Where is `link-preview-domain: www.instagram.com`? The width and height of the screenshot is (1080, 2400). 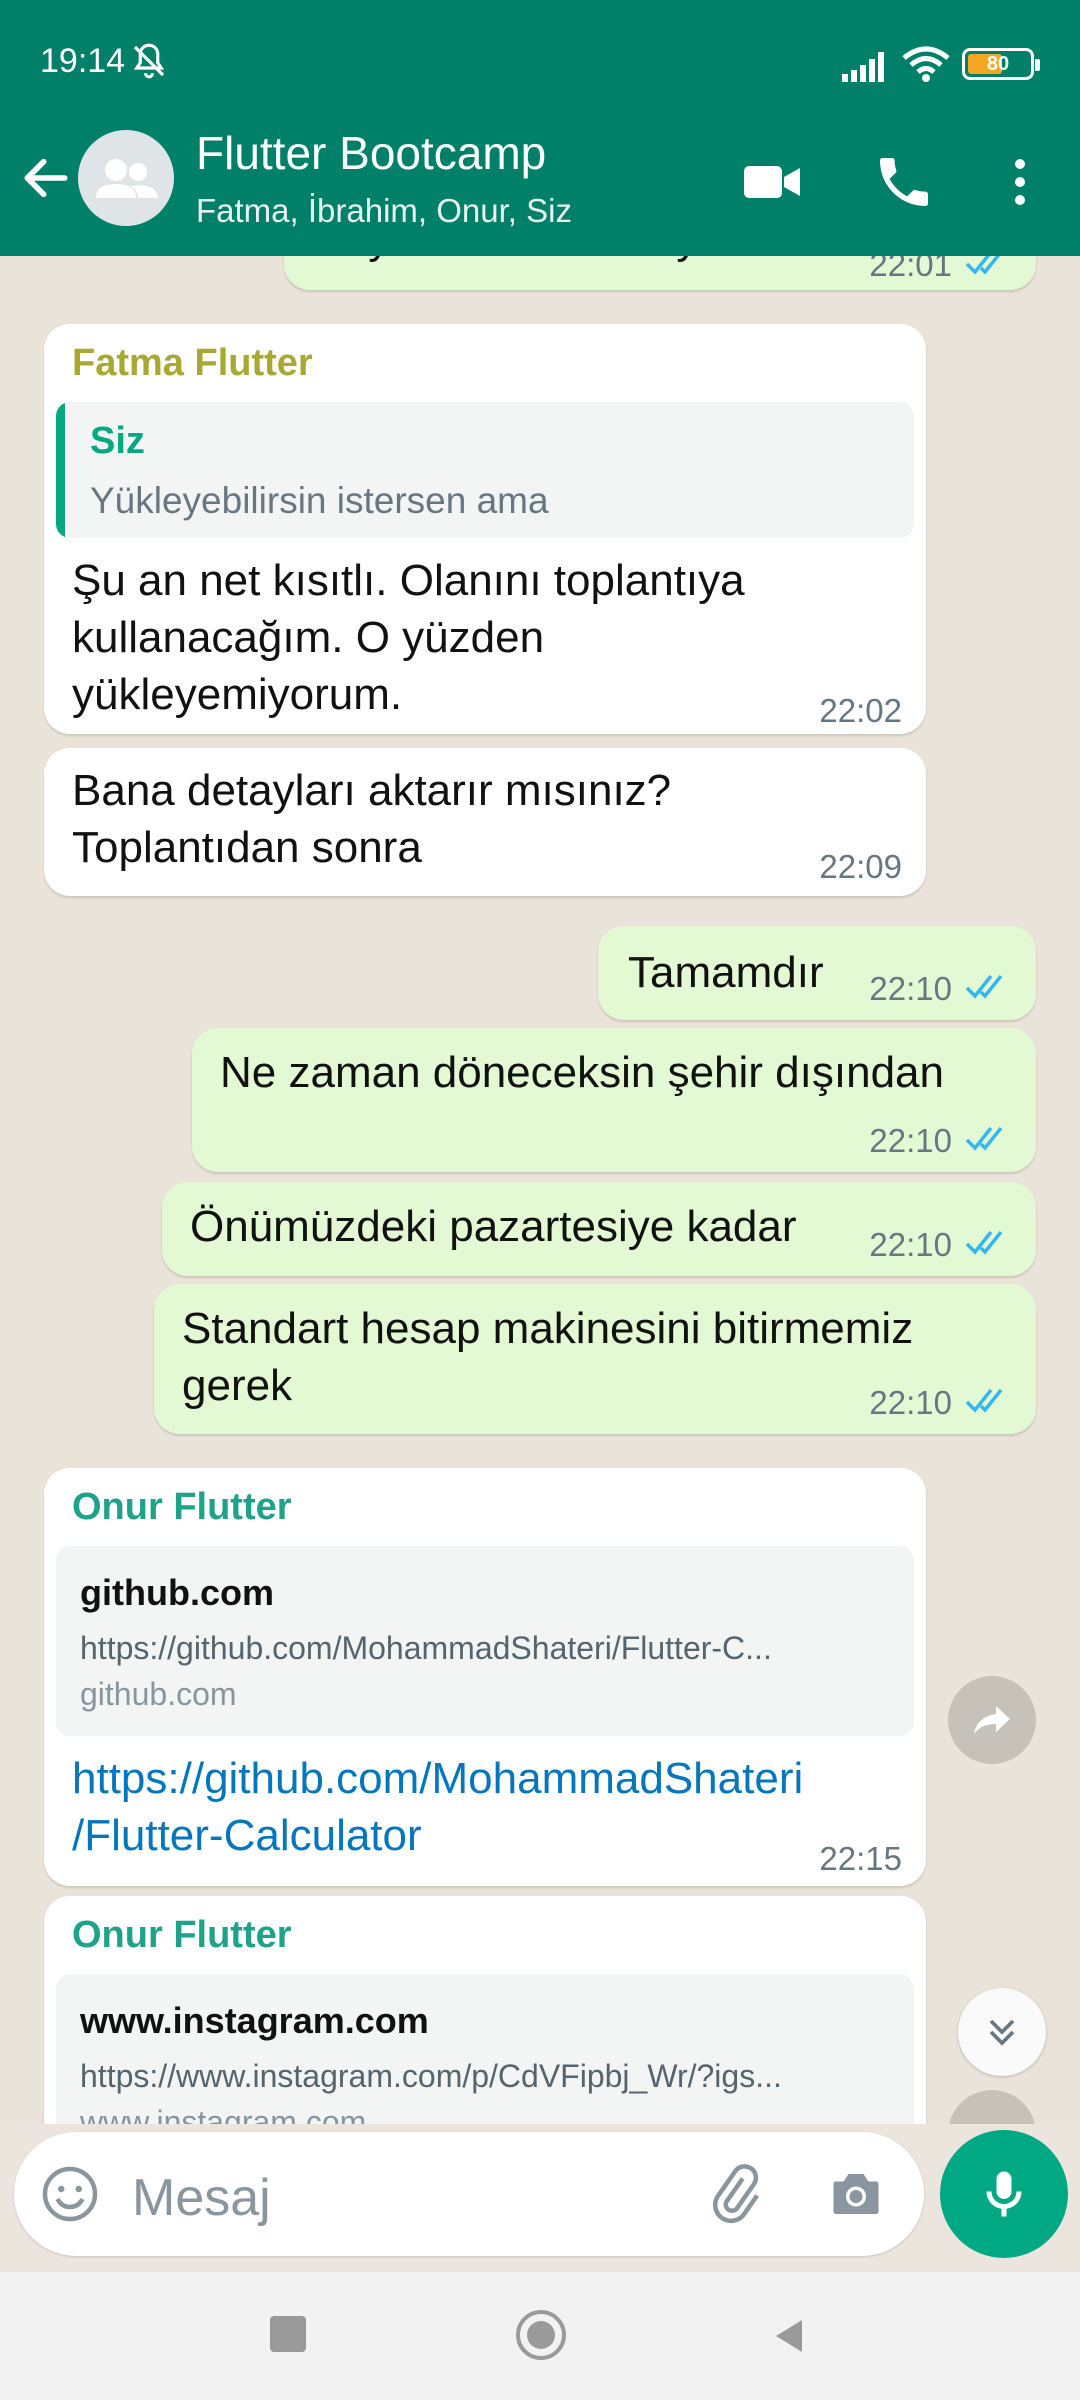
link-preview-domain: www.instagram.com is located at coordinates (223, 2114).